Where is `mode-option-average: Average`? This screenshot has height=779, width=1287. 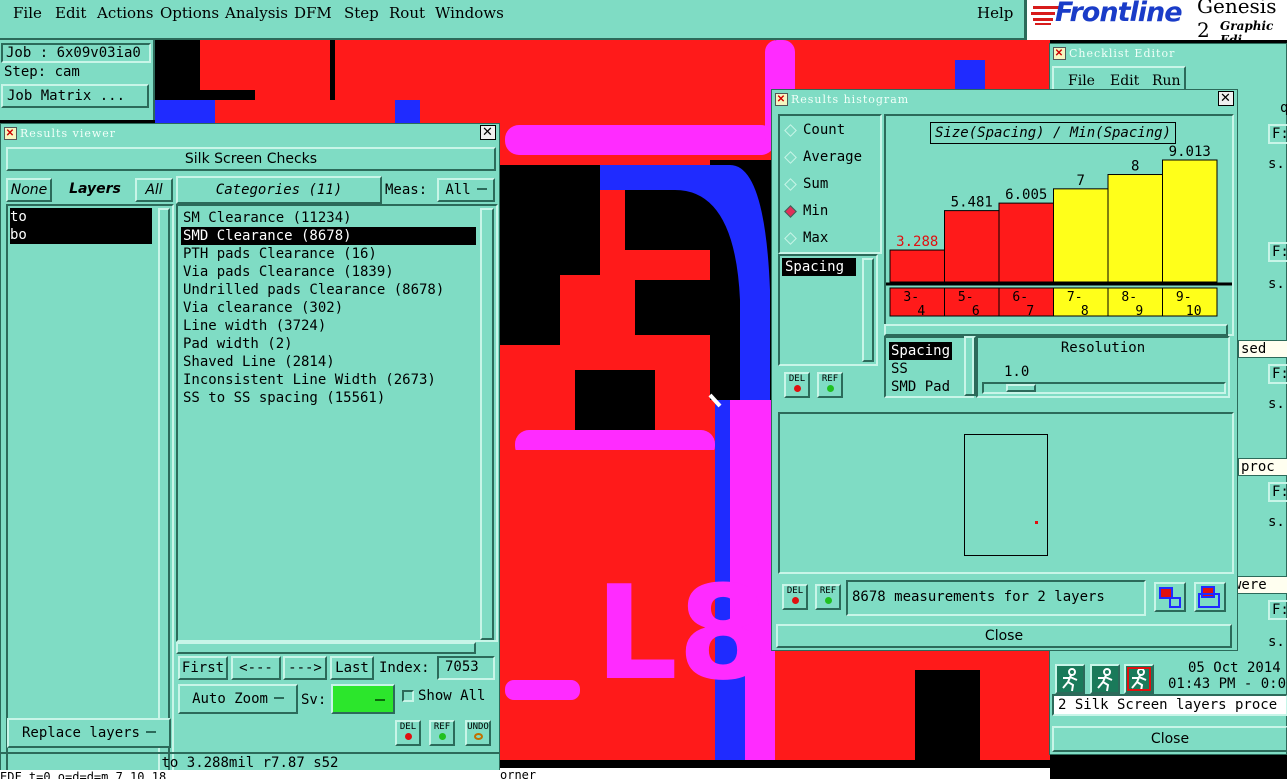
mode-option-average: Average is located at coordinates (823, 157).